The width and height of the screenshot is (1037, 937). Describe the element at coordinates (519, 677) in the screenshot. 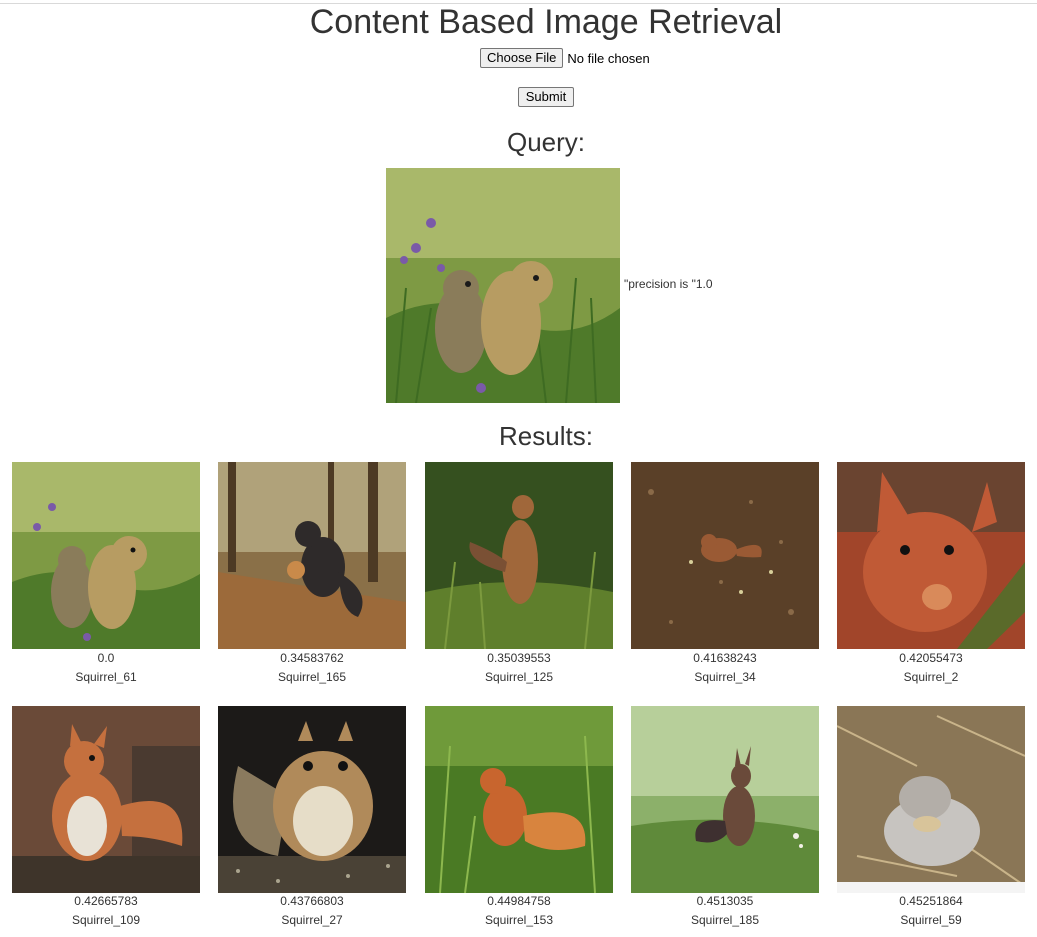

I see `result-label-3: Squirrel_125` at that location.